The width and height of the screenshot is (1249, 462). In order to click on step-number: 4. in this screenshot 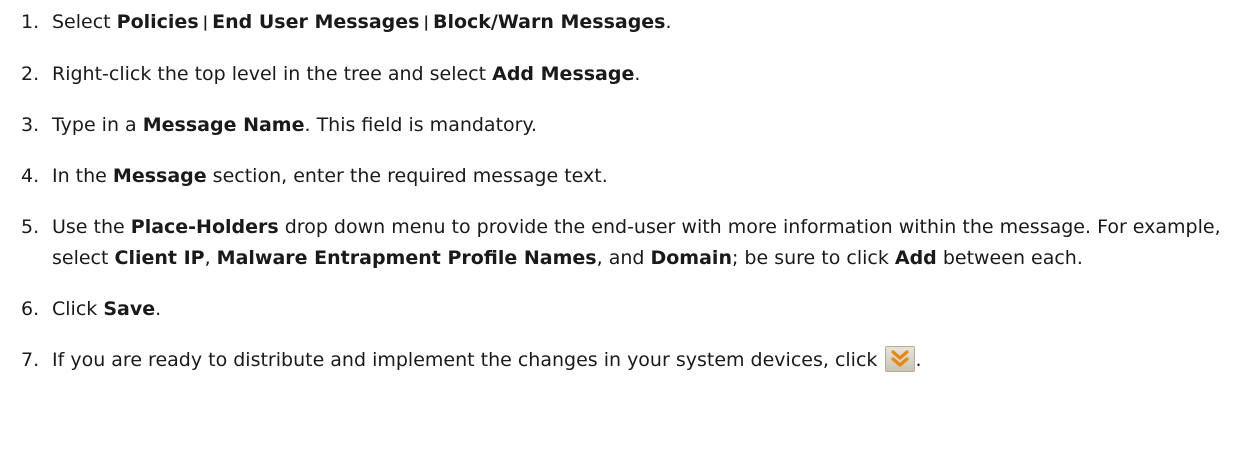, I will do `click(30, 176)`.